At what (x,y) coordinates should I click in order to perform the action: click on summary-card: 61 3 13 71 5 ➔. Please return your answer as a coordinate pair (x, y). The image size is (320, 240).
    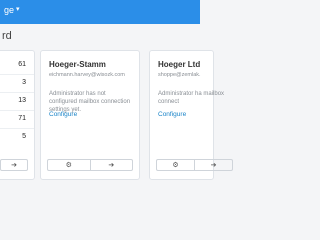
    Looking at the image, I should click on (17, 115).